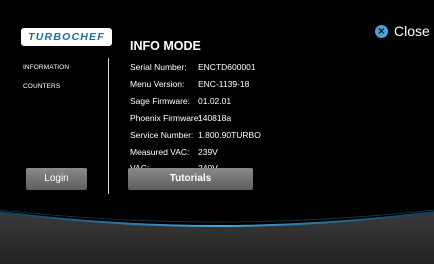 The width and height of the screenshot is (434, 264). What do you see at coordinates (46, 67) in the screenshot?
I see `sidebar-item-information: INFORMATION` at bounding box center [46, 67].